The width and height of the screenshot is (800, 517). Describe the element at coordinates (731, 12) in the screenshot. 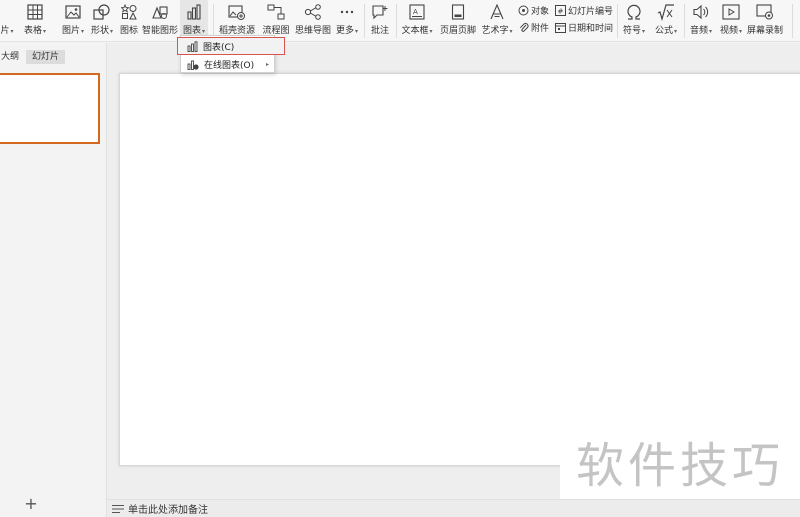

I see `video-icon` at that location.